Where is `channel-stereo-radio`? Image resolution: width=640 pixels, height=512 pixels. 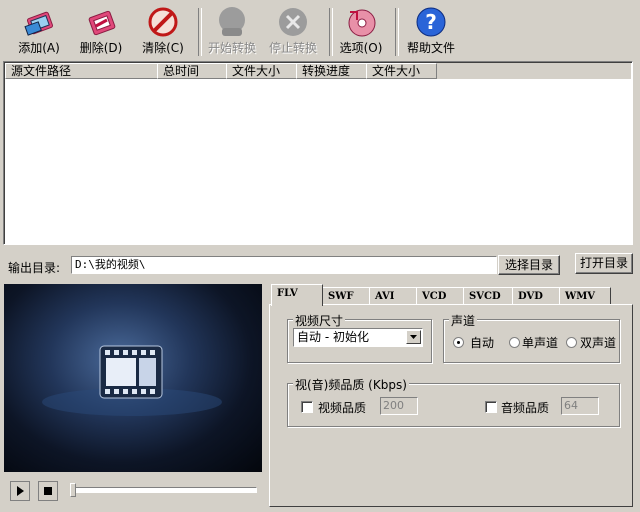
channel-stereo-radio is located at coordinates (571, 342).